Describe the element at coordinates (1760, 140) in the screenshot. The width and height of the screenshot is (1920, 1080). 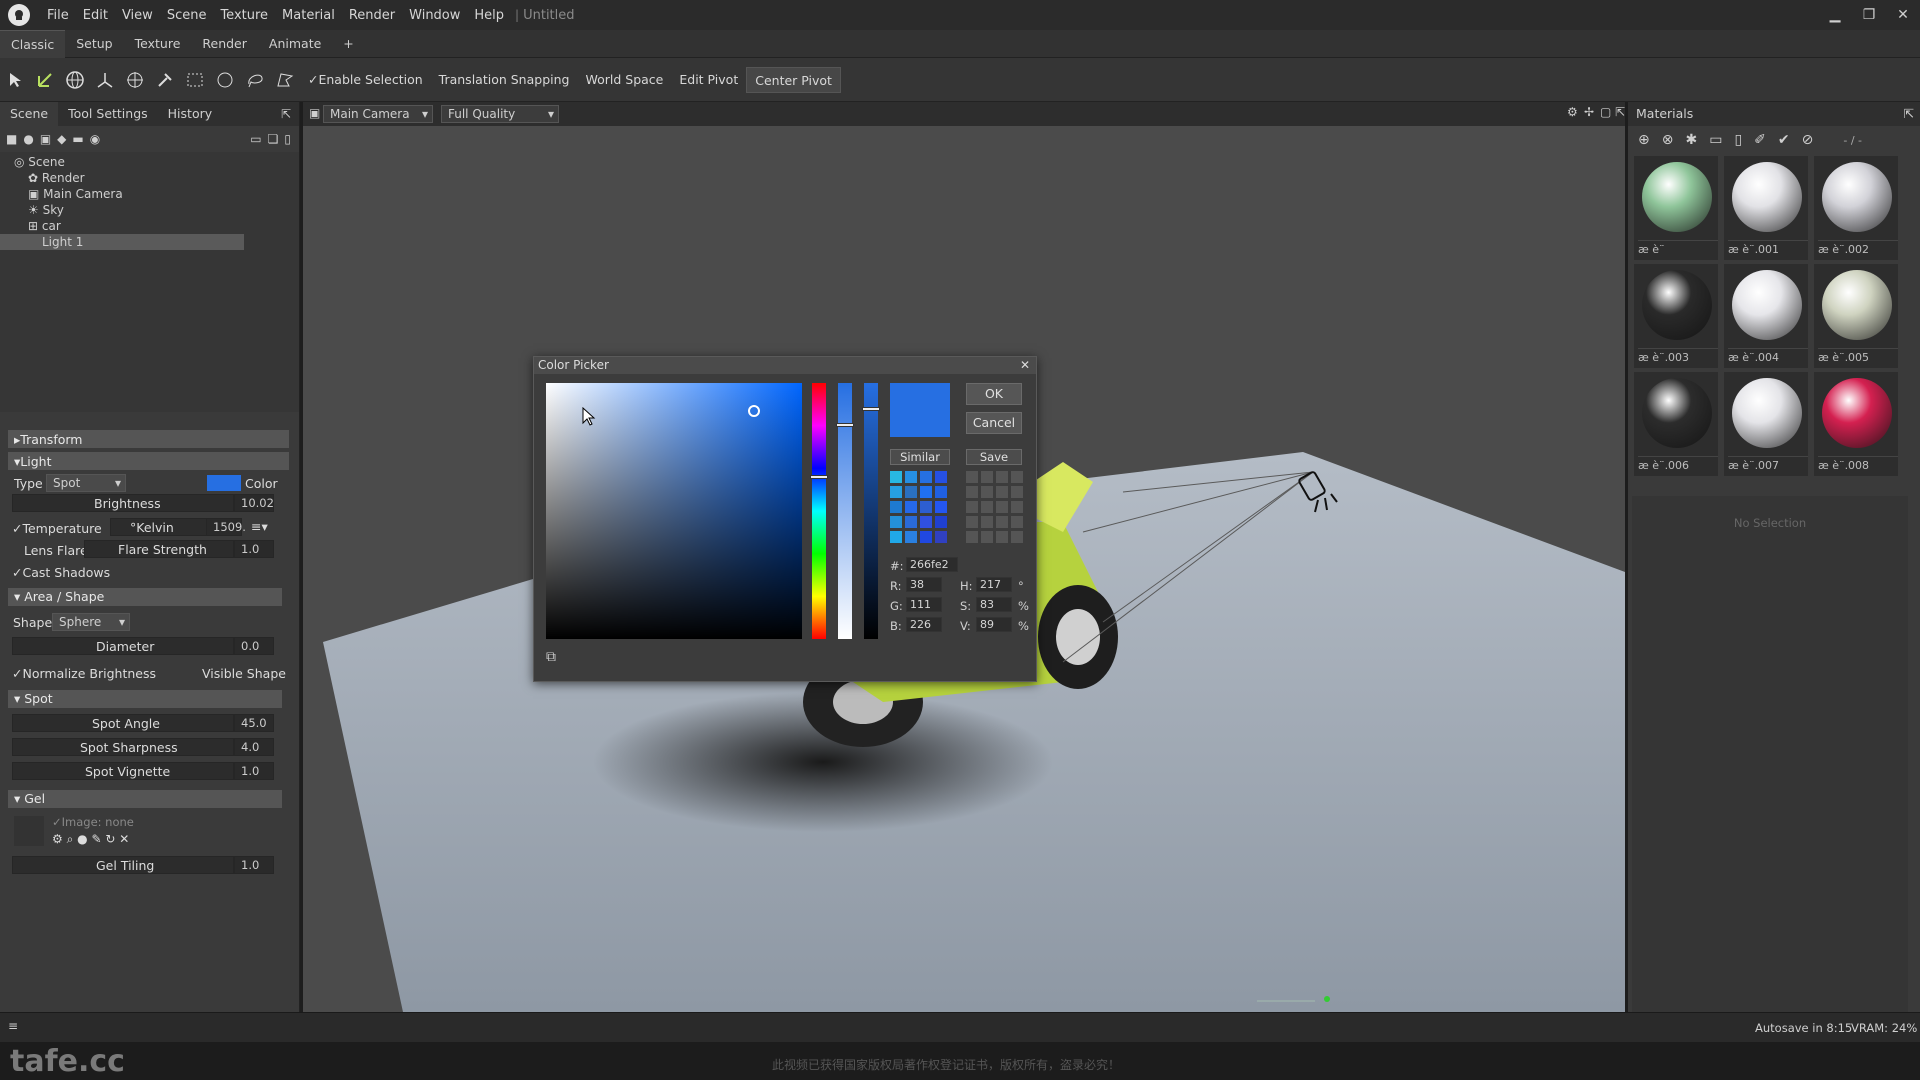
I see `pick-material-icon: ✐` at that location.